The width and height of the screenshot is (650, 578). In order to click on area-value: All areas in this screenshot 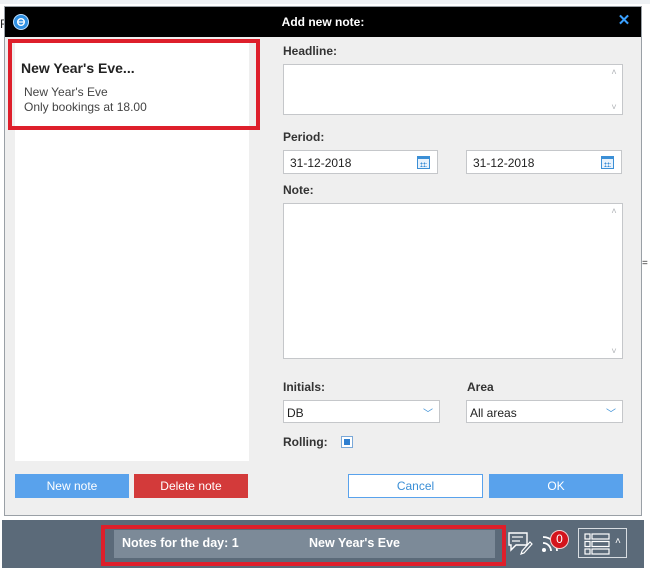, I will do `click(493, 413)`.